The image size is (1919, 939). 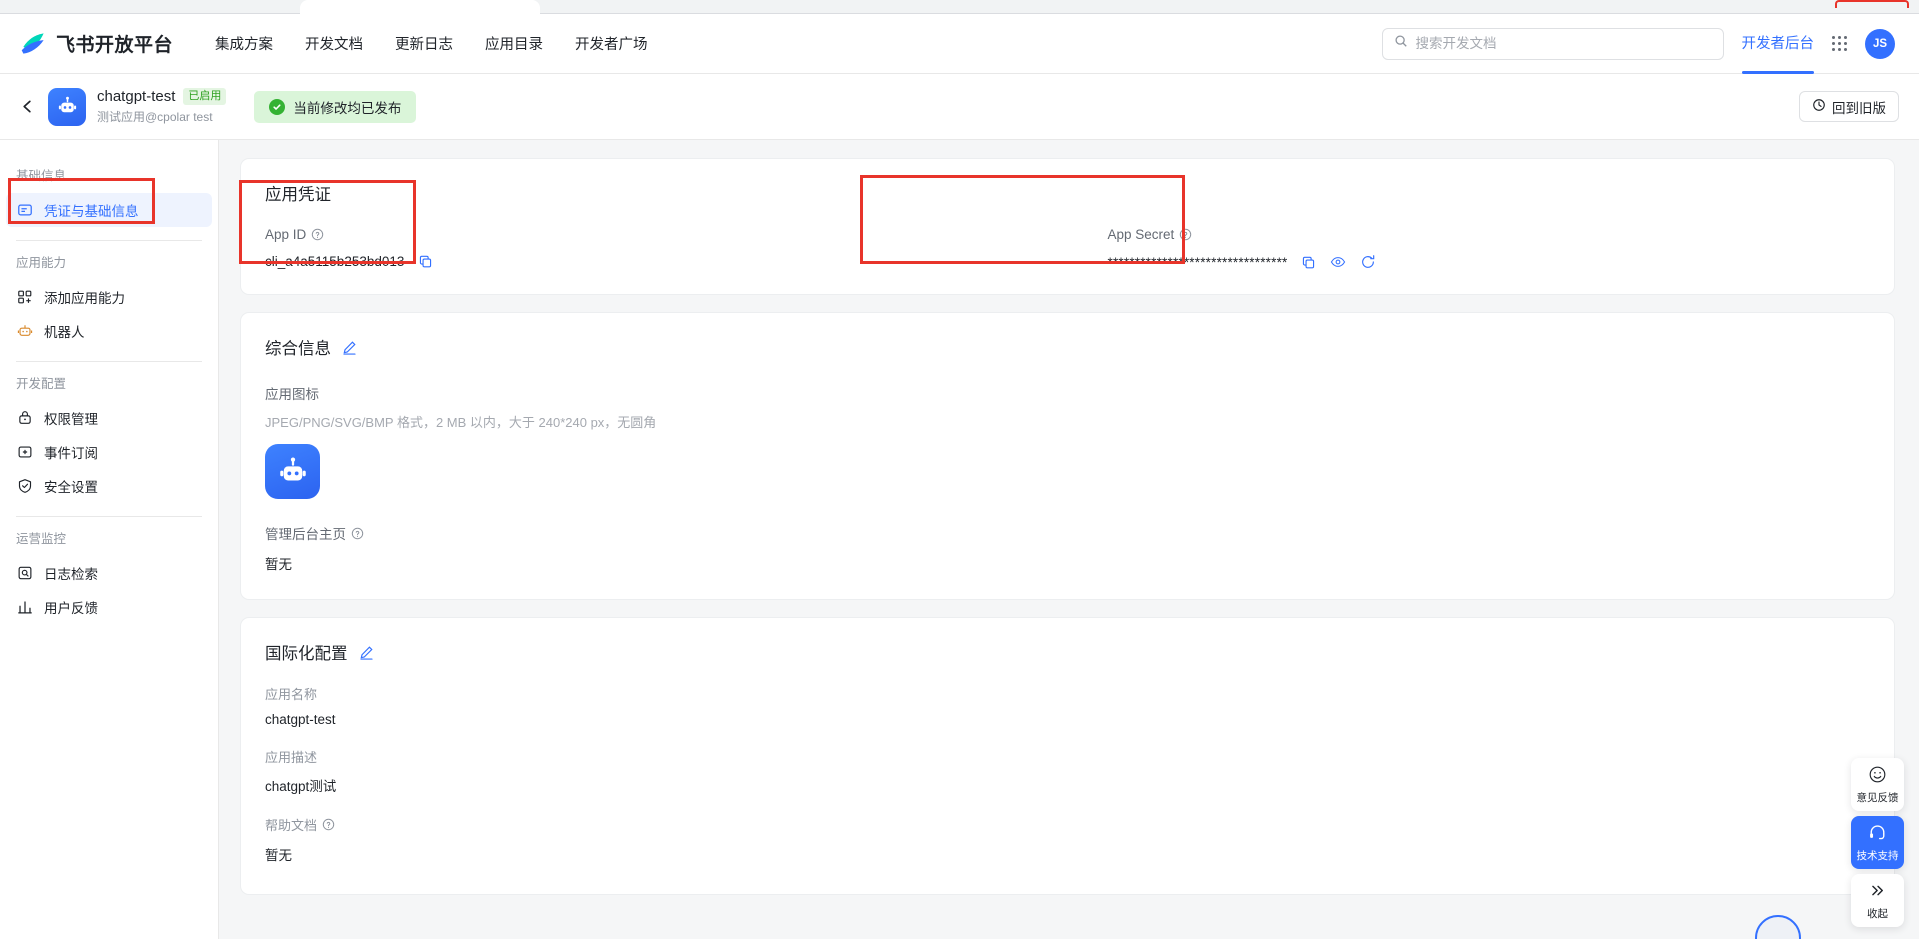 What do you see at coordinates (292, 471) in the screenshot?
I see `app-icon-preview` at bounding box center [292, 471].